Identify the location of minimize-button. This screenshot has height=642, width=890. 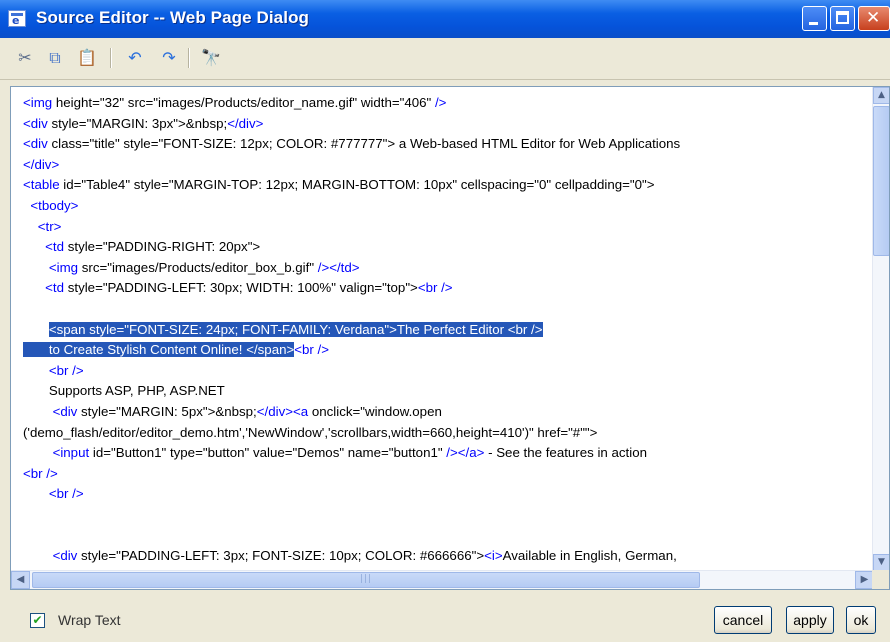
(814, 18).